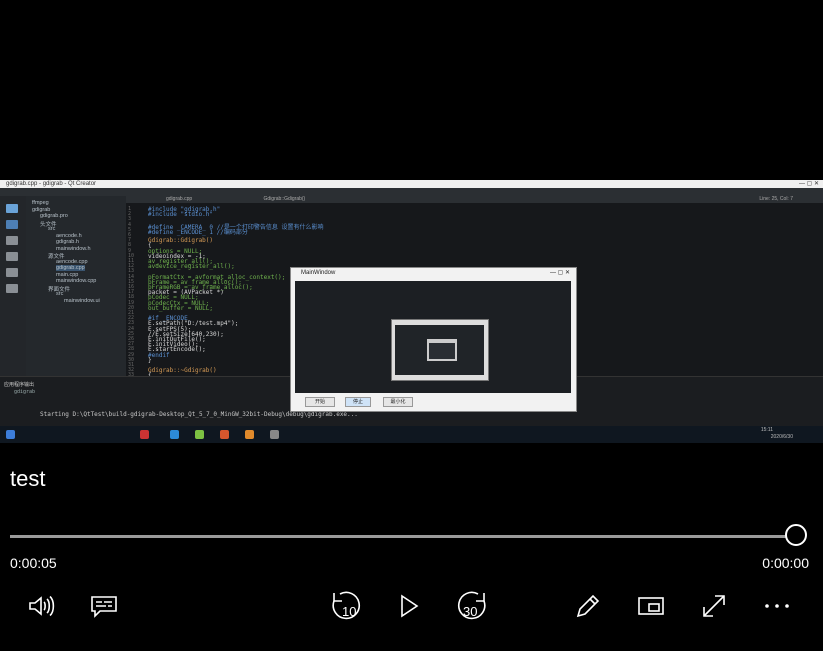 Image resolution: width=823 pixels, height=651 pixels. Describe the element at coordinates (67, 242) in the screenshot. I see `tree-item: gdigrab.h` at that location.